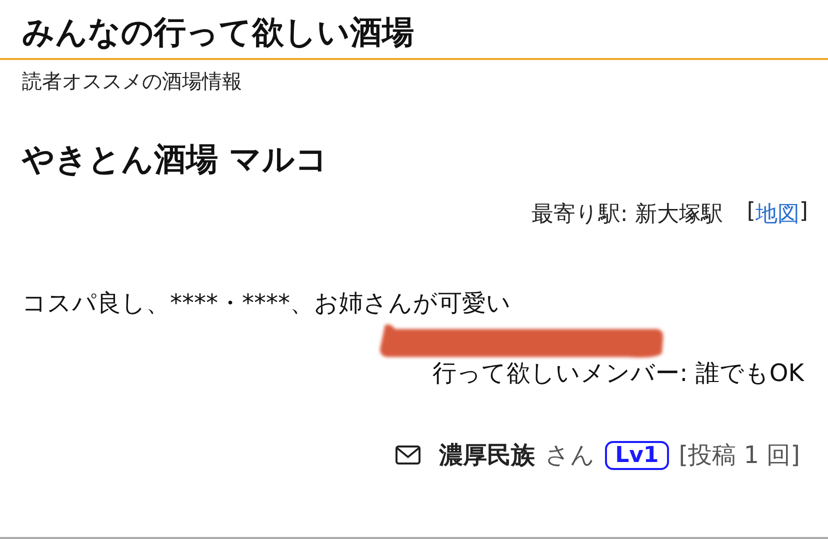 This screenshot has width=828, height=539. What do you see at coordinates (176, 159) in the screenshot?
I see `shop-name: やきとん酒場 マルコ` at bounding box center [176, 159].